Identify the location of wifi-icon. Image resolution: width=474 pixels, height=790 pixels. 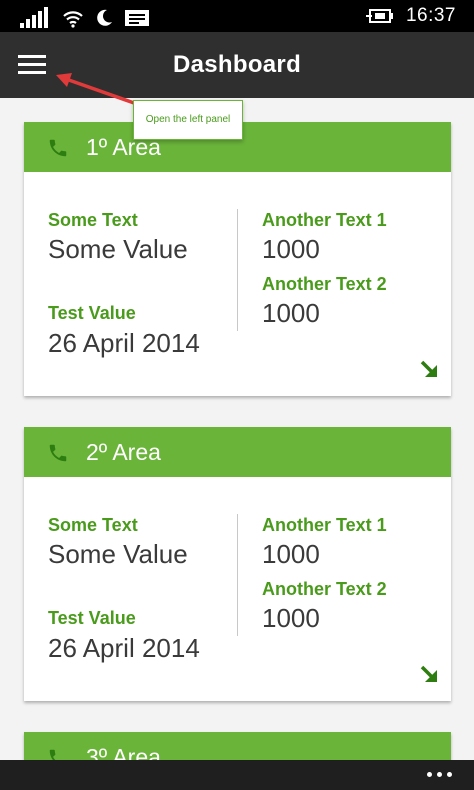
(73, 18).